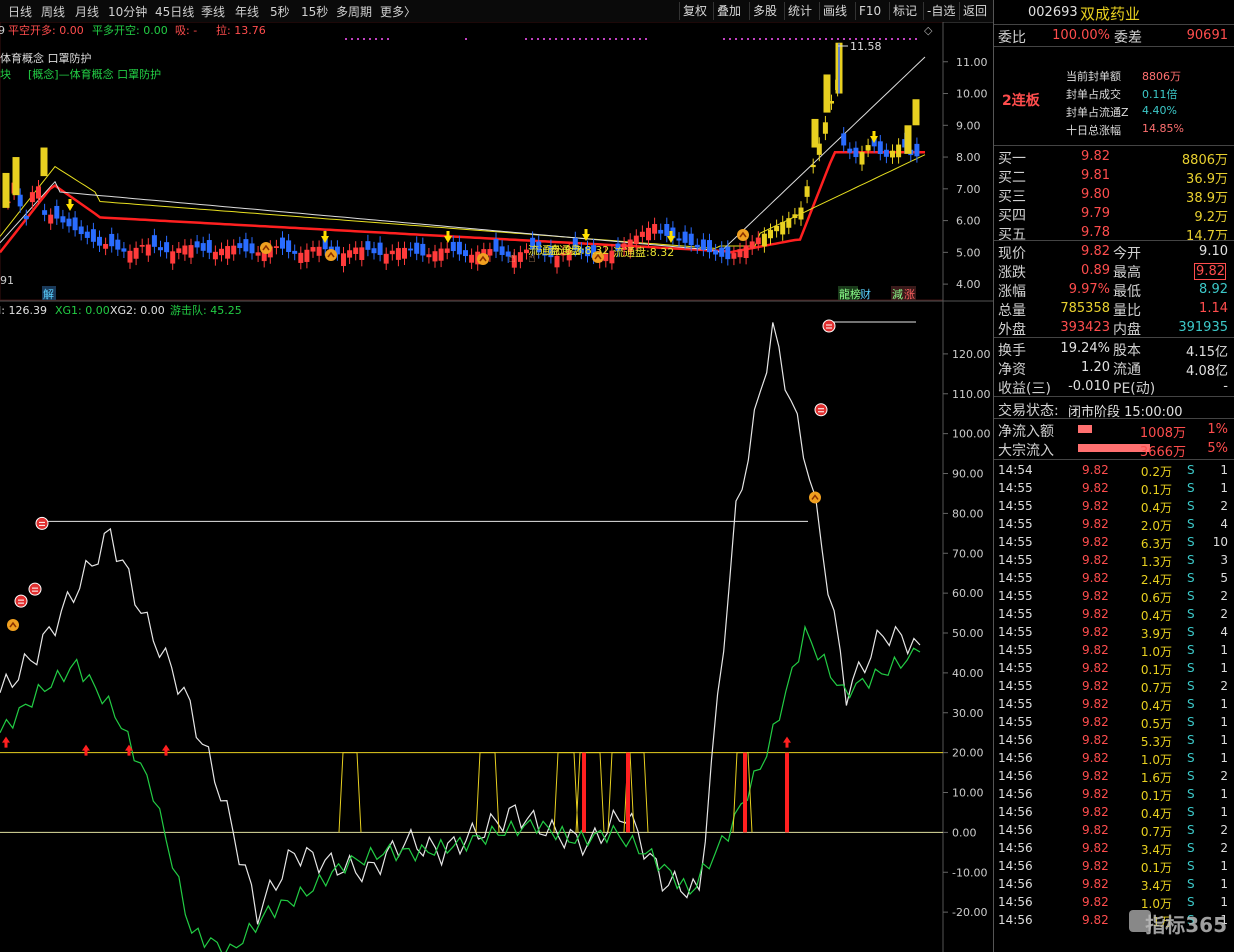 Image resolution: width=1234 pixels, height=952 pixels. Describe the element at coordinates (869, 11) in the screenshot. I see `f10-button: F10` at that location.